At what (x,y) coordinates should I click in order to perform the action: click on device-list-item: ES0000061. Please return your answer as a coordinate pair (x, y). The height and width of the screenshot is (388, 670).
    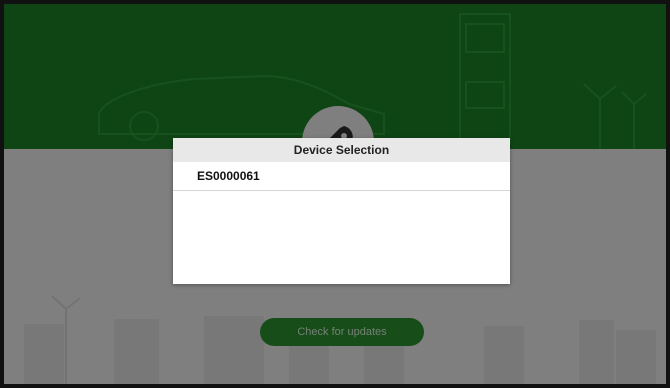
    Looking at the image, I should click on (341, 176).